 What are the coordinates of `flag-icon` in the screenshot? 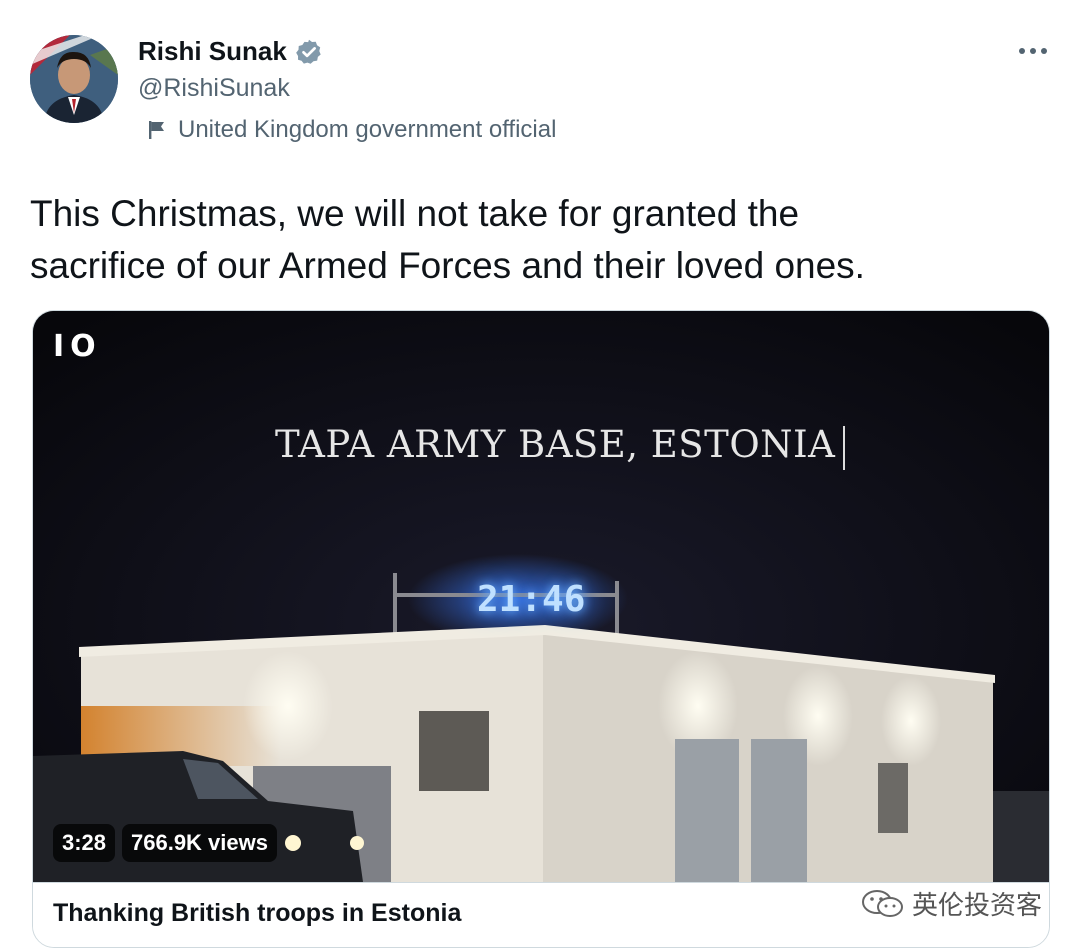 It's located at (157, 130).